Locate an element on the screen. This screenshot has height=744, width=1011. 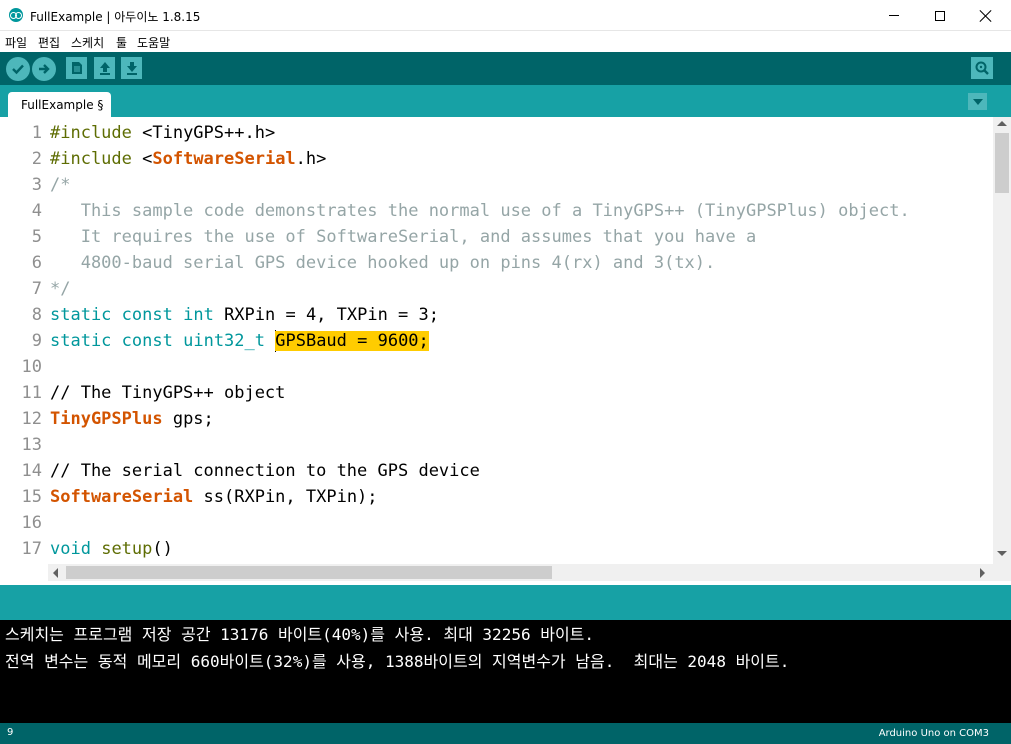
open-icon is located at coordinates (104, 68).